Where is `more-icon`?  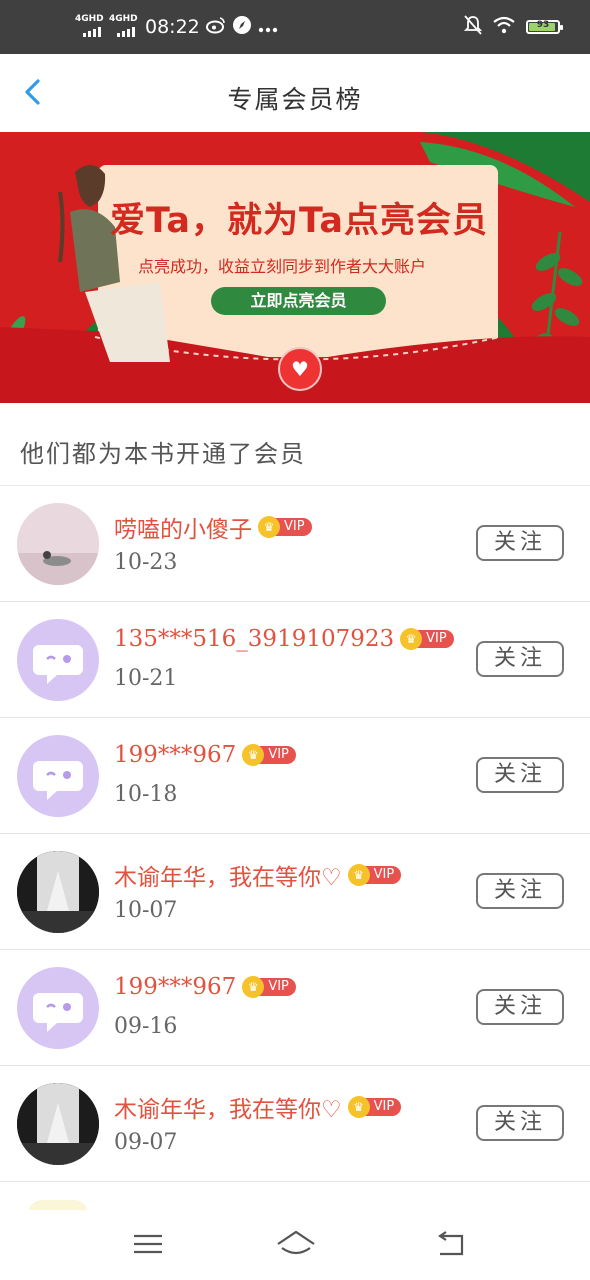
more-icon is located at coordinates (268, 27).